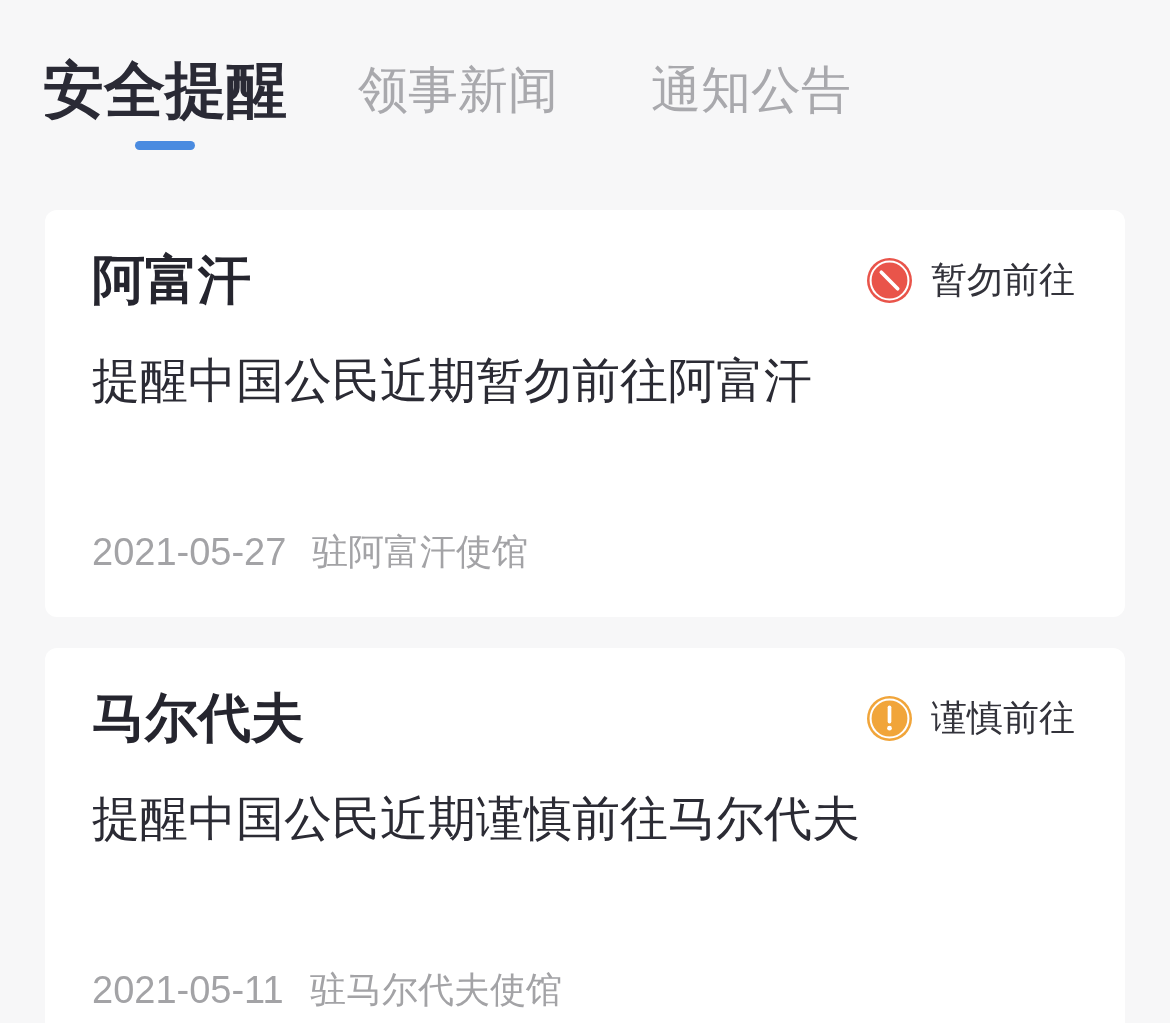 The width and height of the screenshot is (1170, 1023). What do you see at coordinates (198, 718) in the screenshot?
I see `country-title: 马尔代夫` at bounding box center [198, 718].